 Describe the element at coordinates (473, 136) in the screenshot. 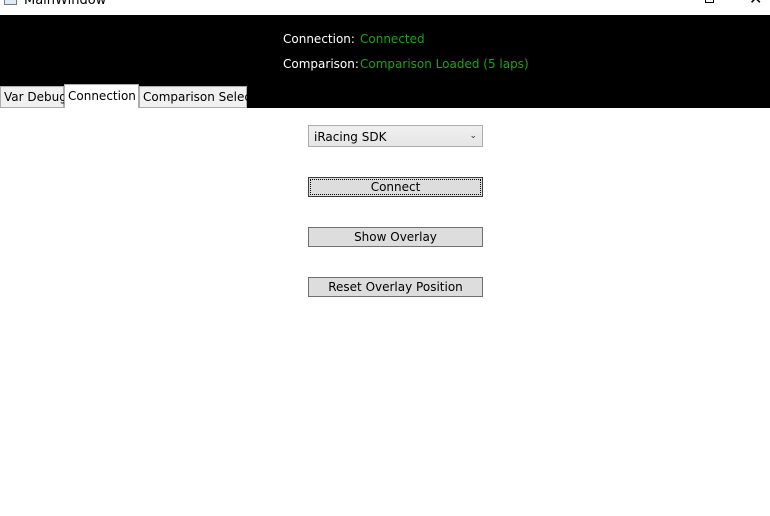

I see `chevron-down-icon: ⌄` at that location.